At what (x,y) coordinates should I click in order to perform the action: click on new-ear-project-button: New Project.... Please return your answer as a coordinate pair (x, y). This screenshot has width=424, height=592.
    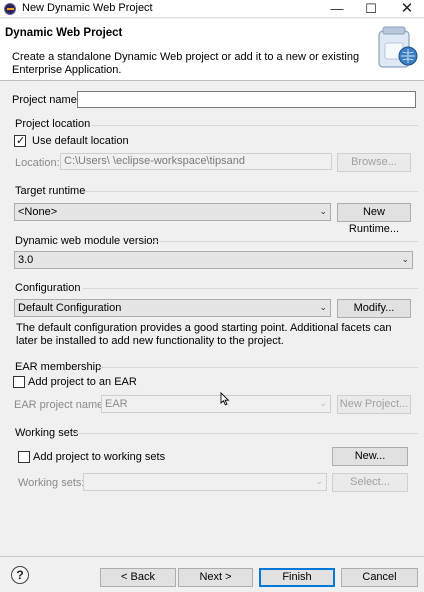
    Looking at the image, I should click on (374, 404).